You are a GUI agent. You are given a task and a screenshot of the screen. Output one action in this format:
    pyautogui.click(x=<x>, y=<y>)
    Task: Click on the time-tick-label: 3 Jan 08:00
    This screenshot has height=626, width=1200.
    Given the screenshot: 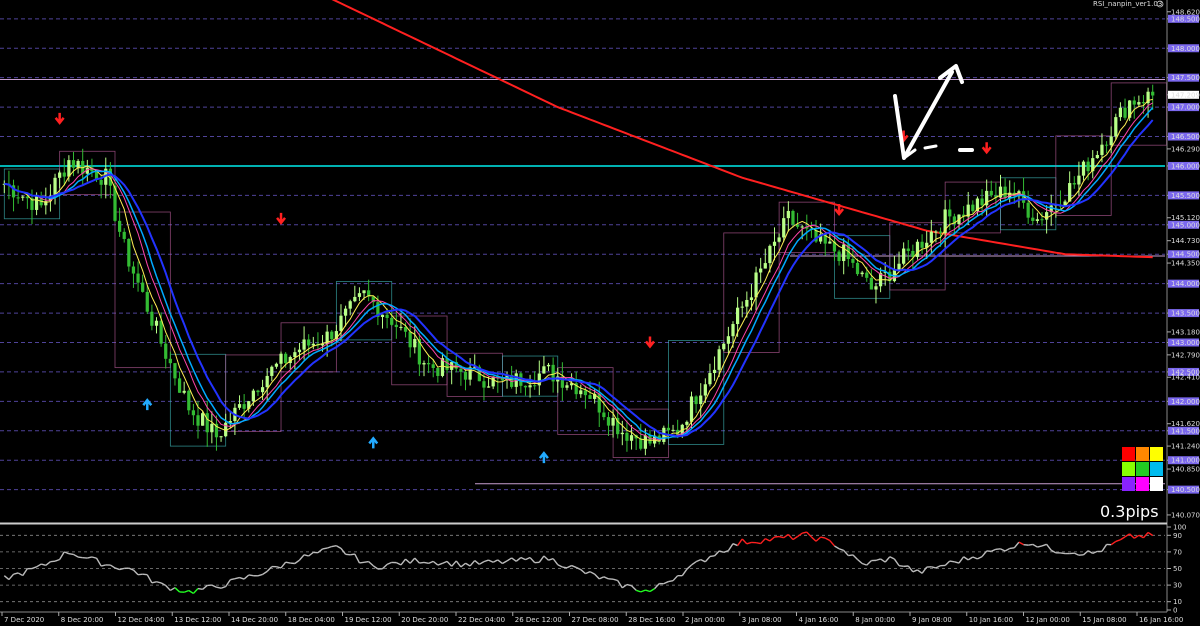 What is the action you would take?
    pyautogui.click(x=762, y=620)
    